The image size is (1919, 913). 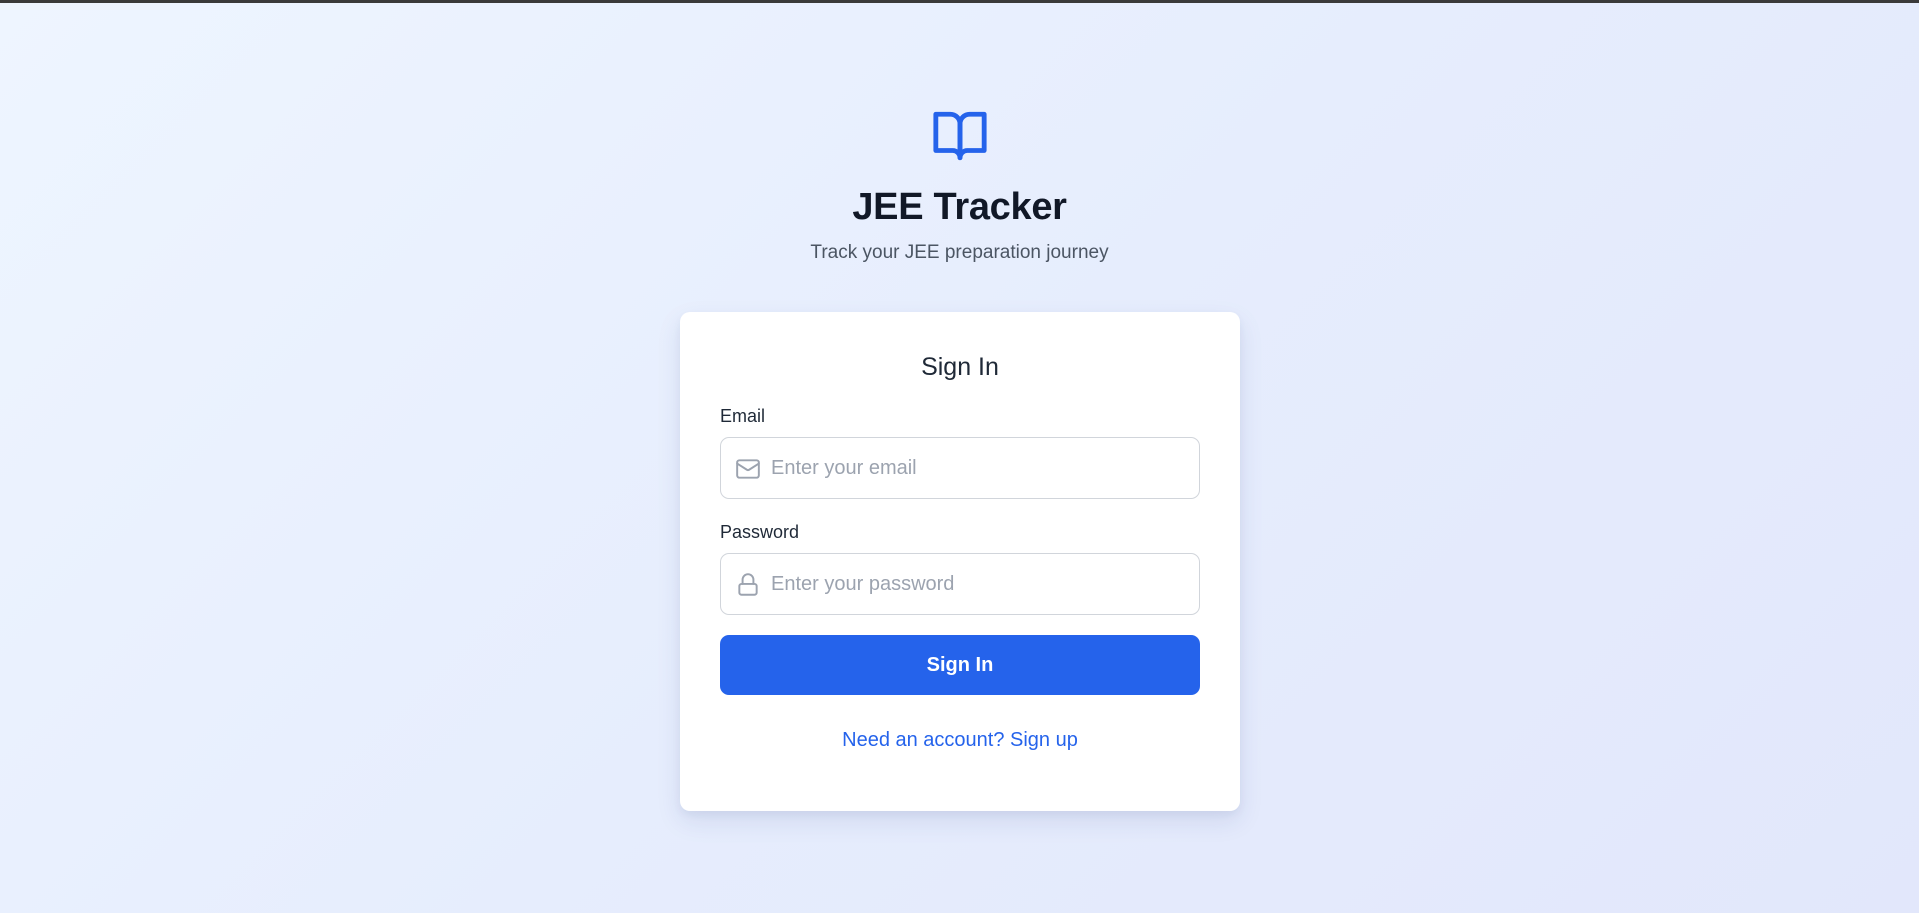 What do you see at coordinates (960, 367) in the screenshot?
I see `sign-in-title: Sign In` at bounding box center [960, 367].